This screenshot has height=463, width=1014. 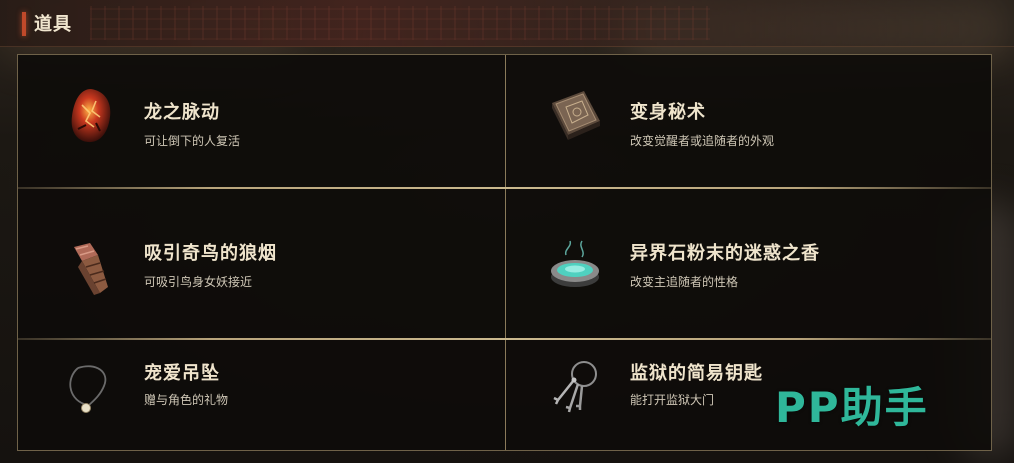 I want to click on item-card-transformation-art: 变身秘术 改变觉醒者或追随者的外观, so click(x=749, y=121).